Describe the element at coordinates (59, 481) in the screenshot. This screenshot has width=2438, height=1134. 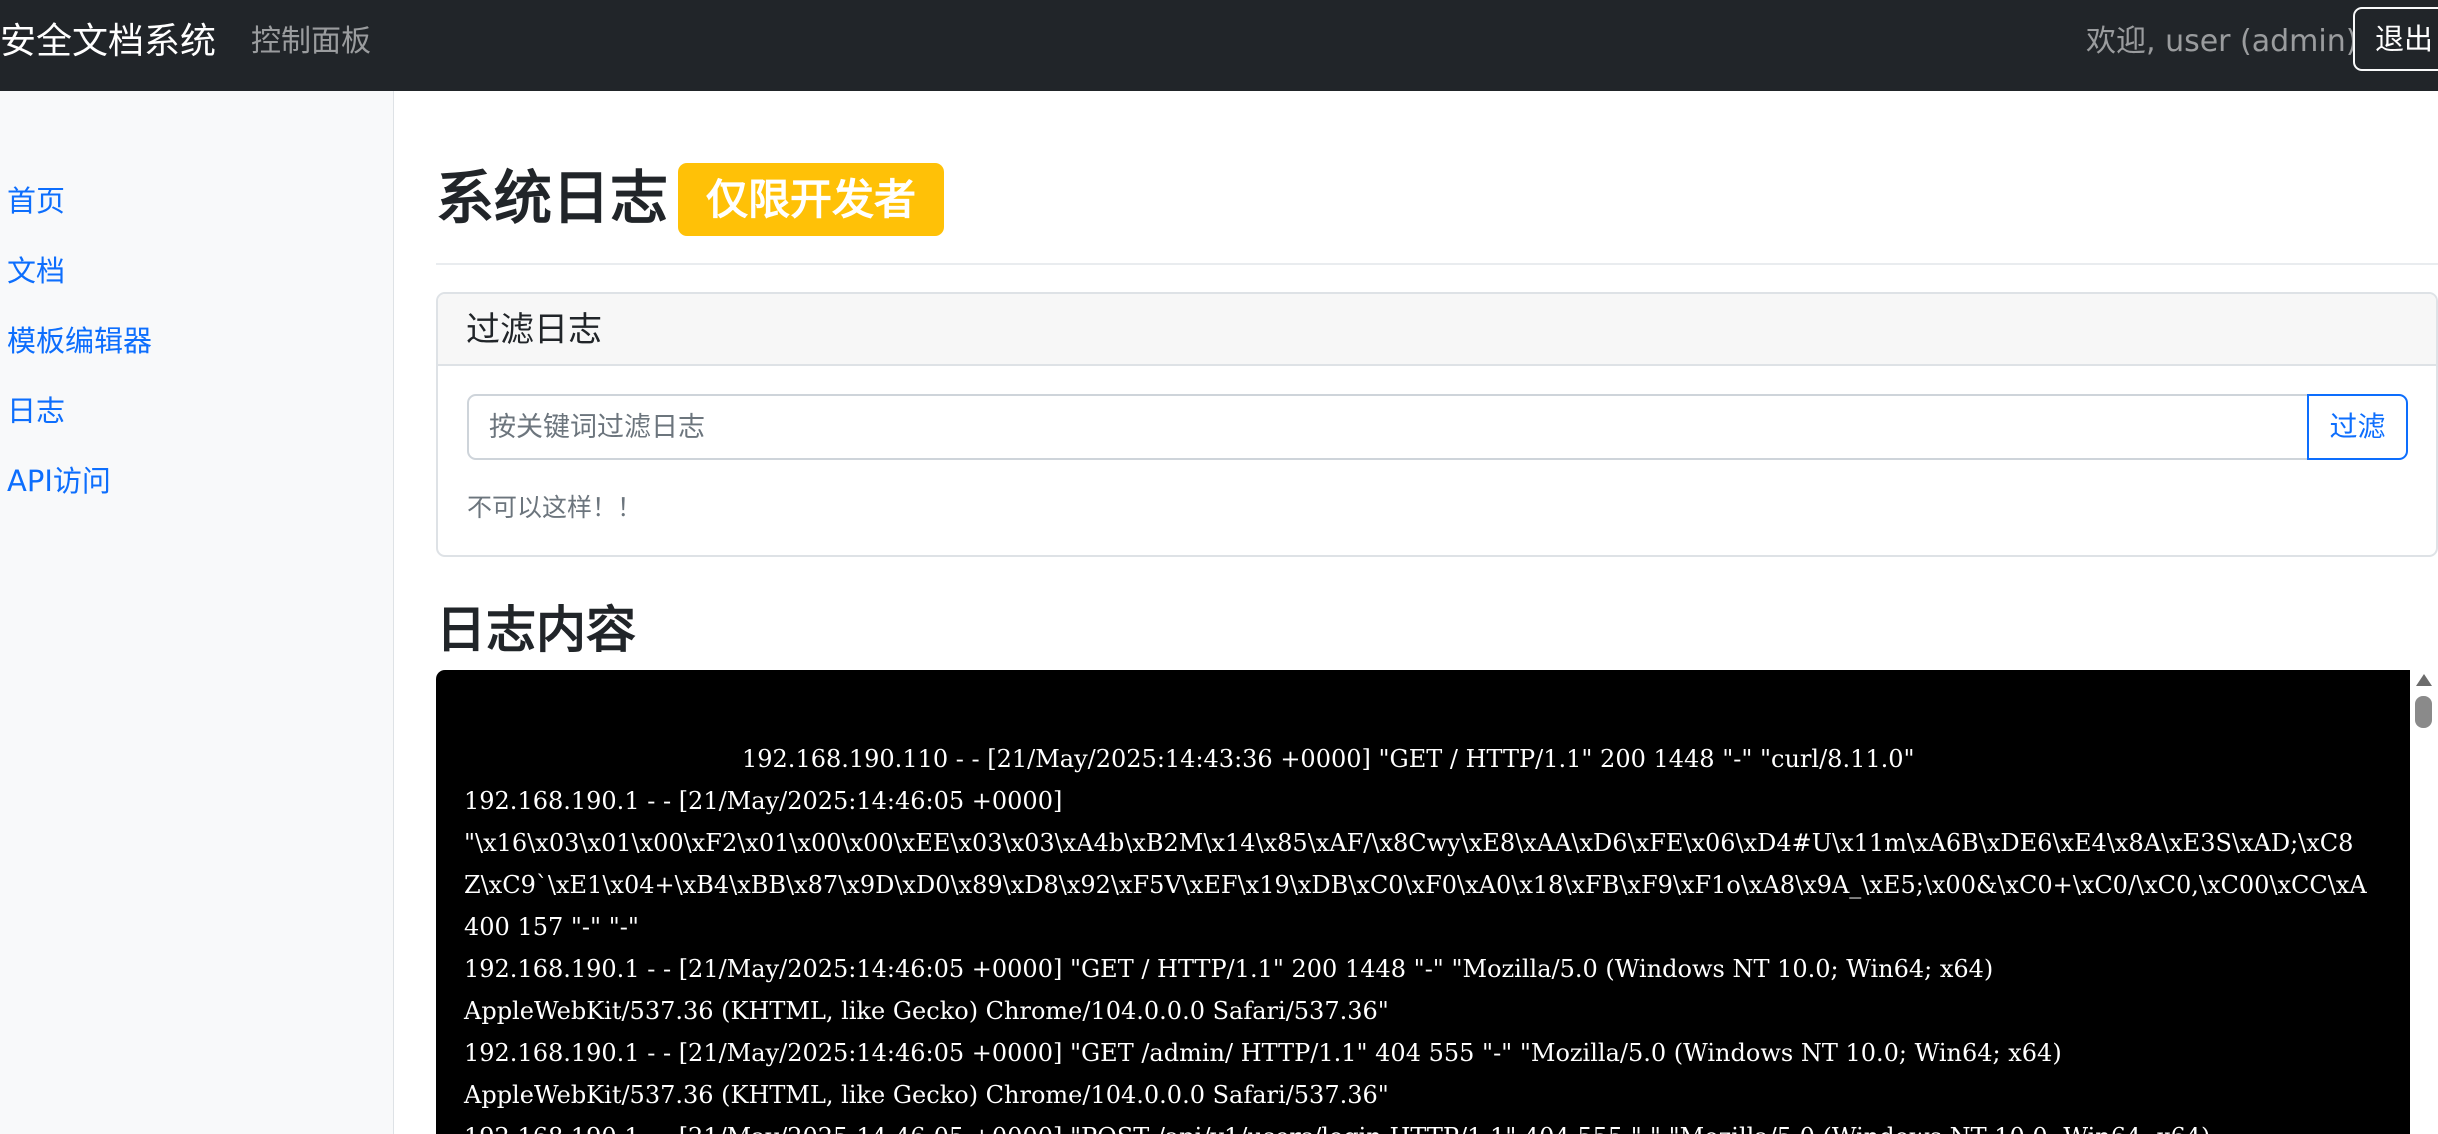
I see `sidebar-item-api-access: API访问` at that location.